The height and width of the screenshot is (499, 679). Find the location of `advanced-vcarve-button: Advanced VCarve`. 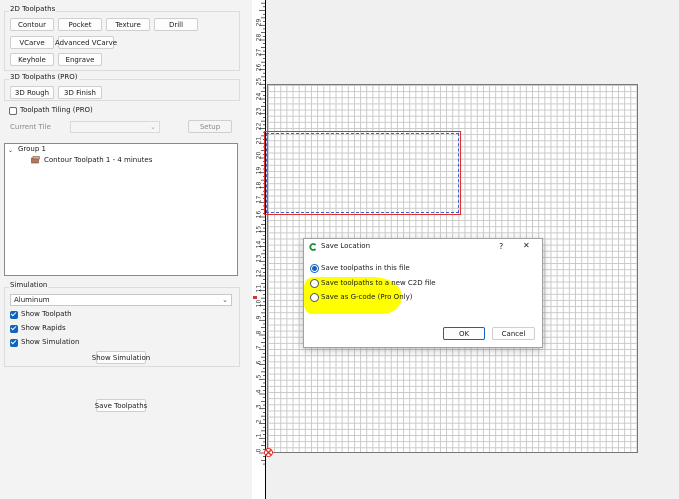

advanced-vcarve-button: Advanced VCarve is located at coordinates (86, 42).